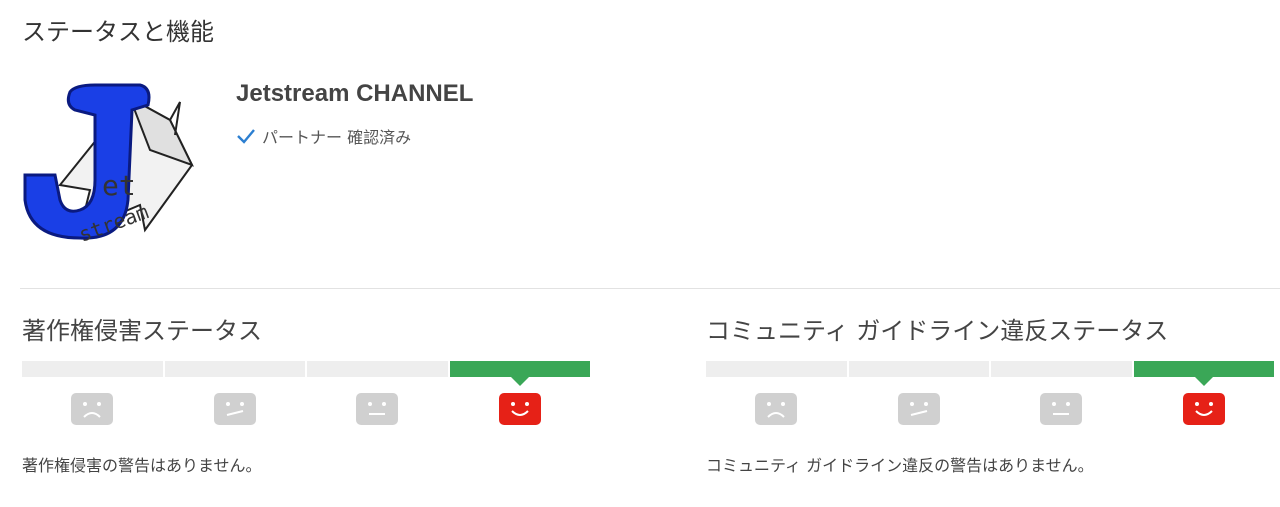 The height and width of the screenshot is (507, 1280). Describe the element at coordinates (355, 93) in the screenshot. I see `channel-name: Jetstream CHANNEL` at that location.